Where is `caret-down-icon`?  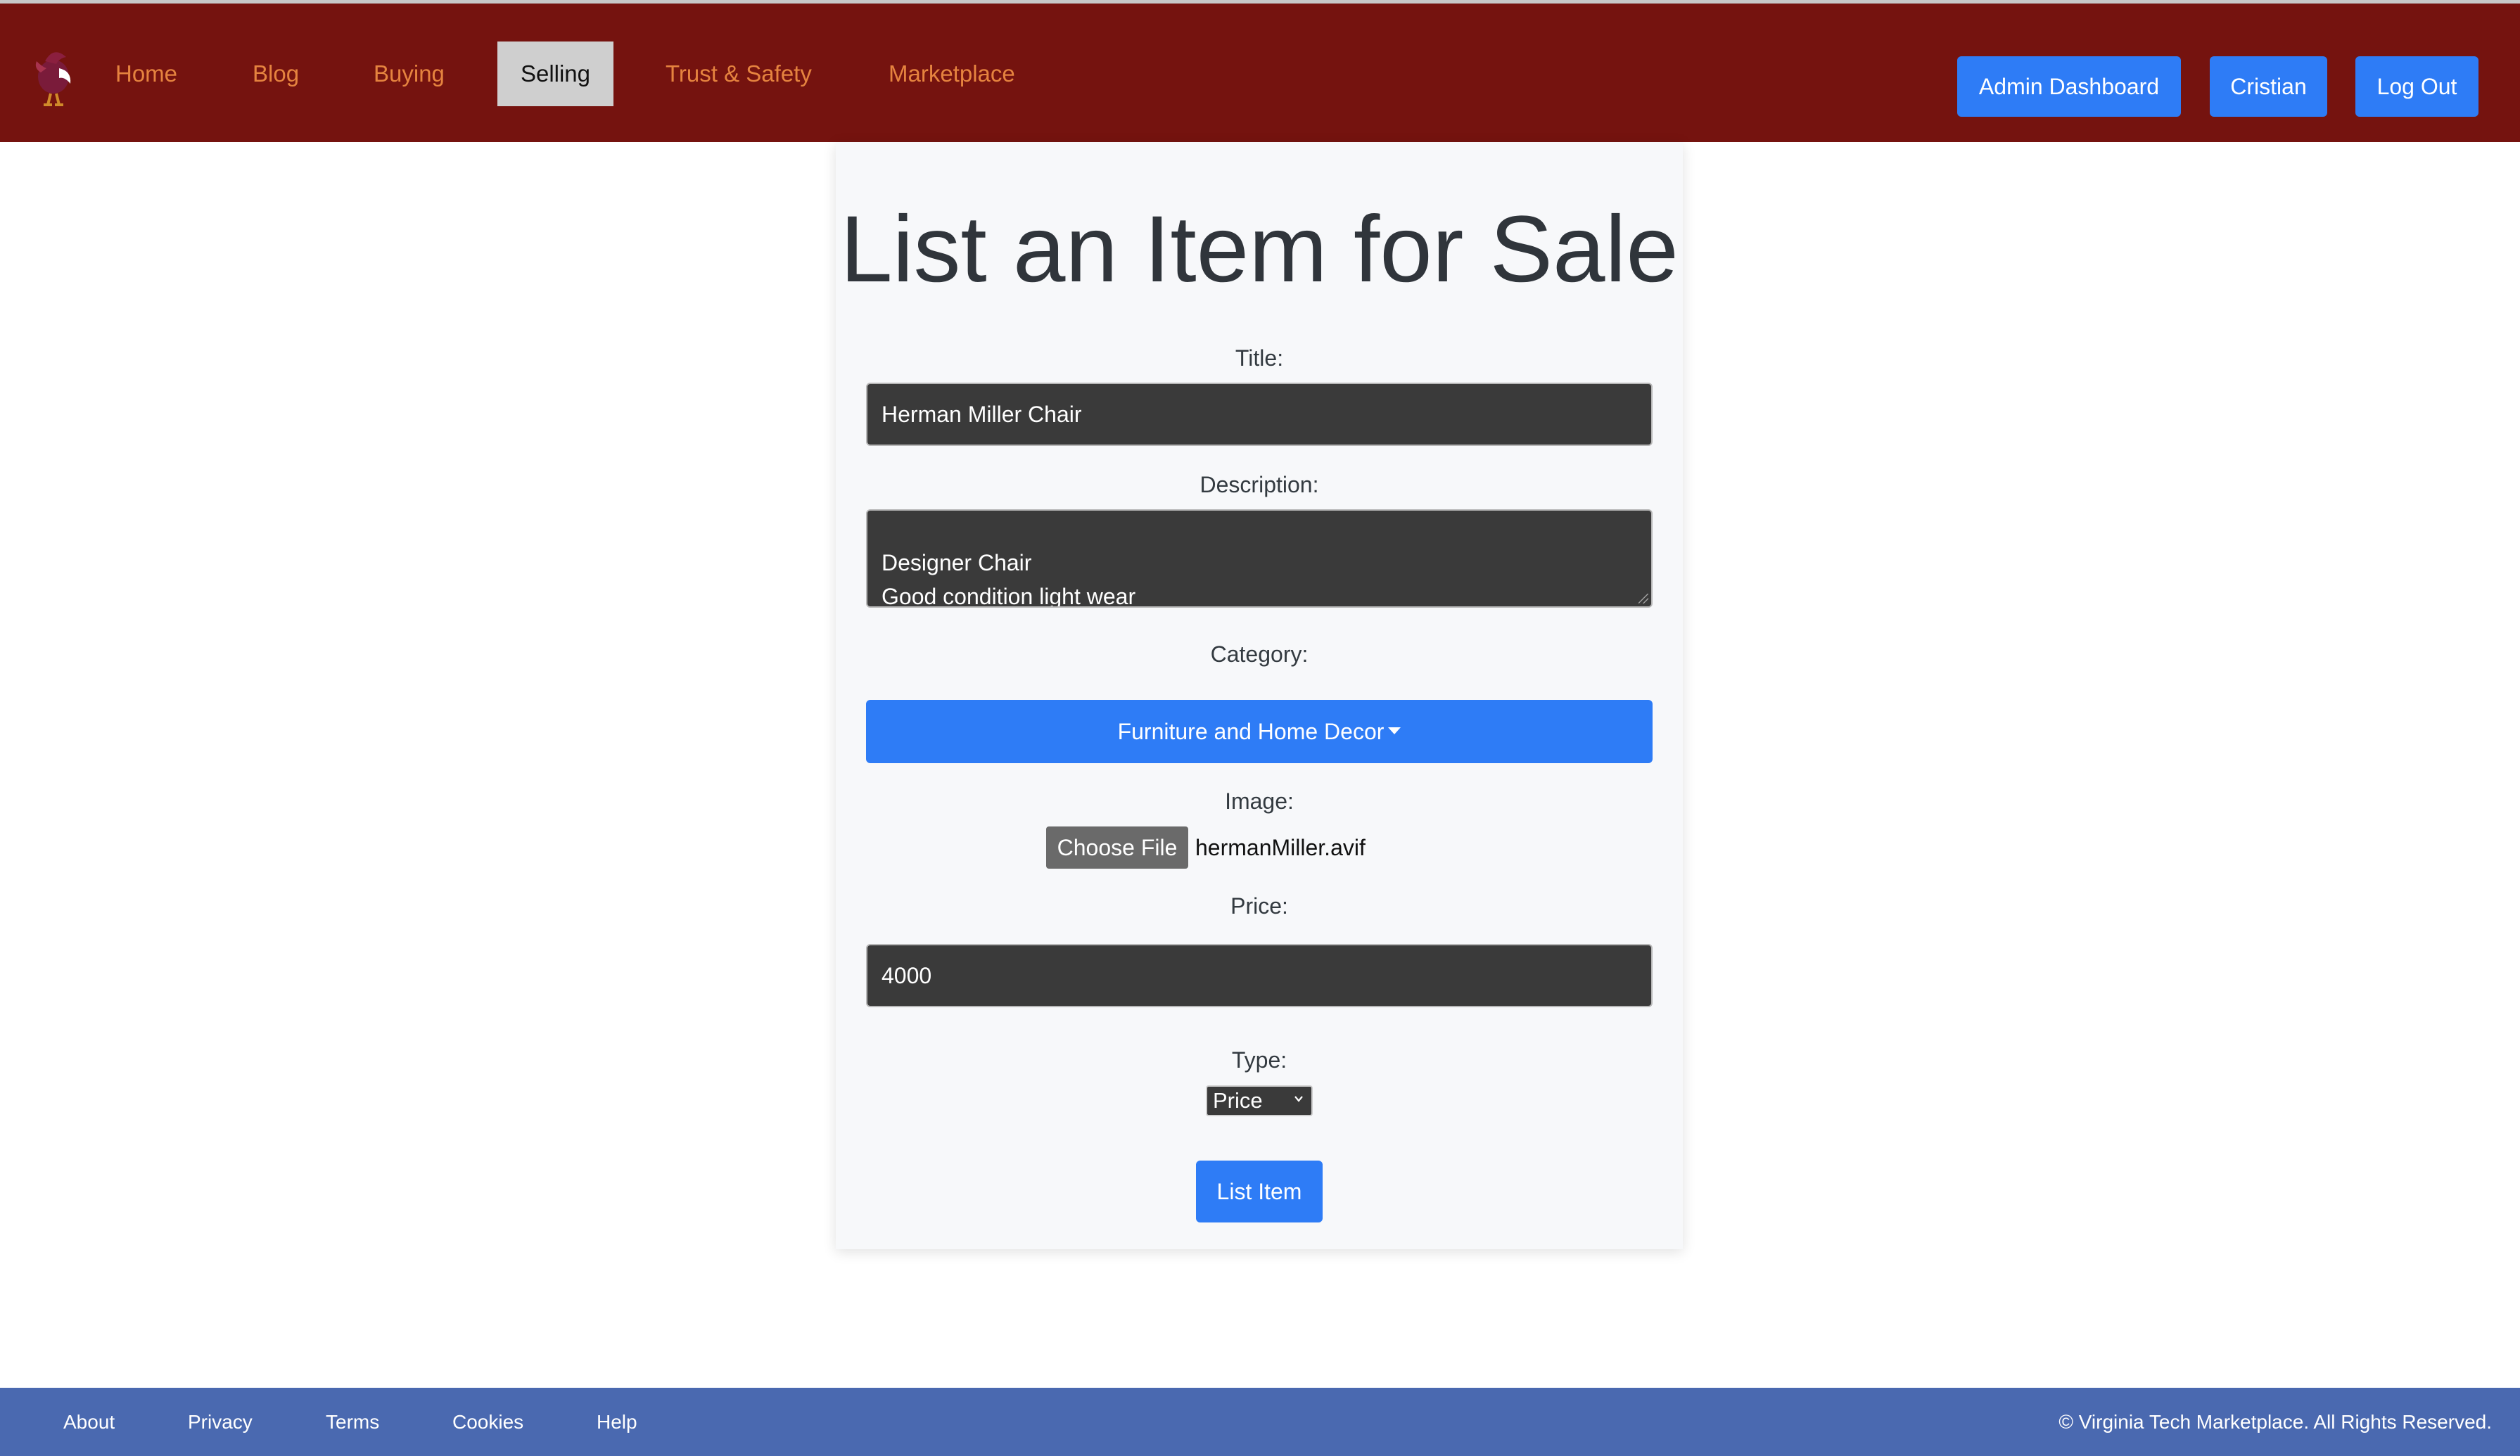
caret-down-icon is located at coordinates (1395, 730).